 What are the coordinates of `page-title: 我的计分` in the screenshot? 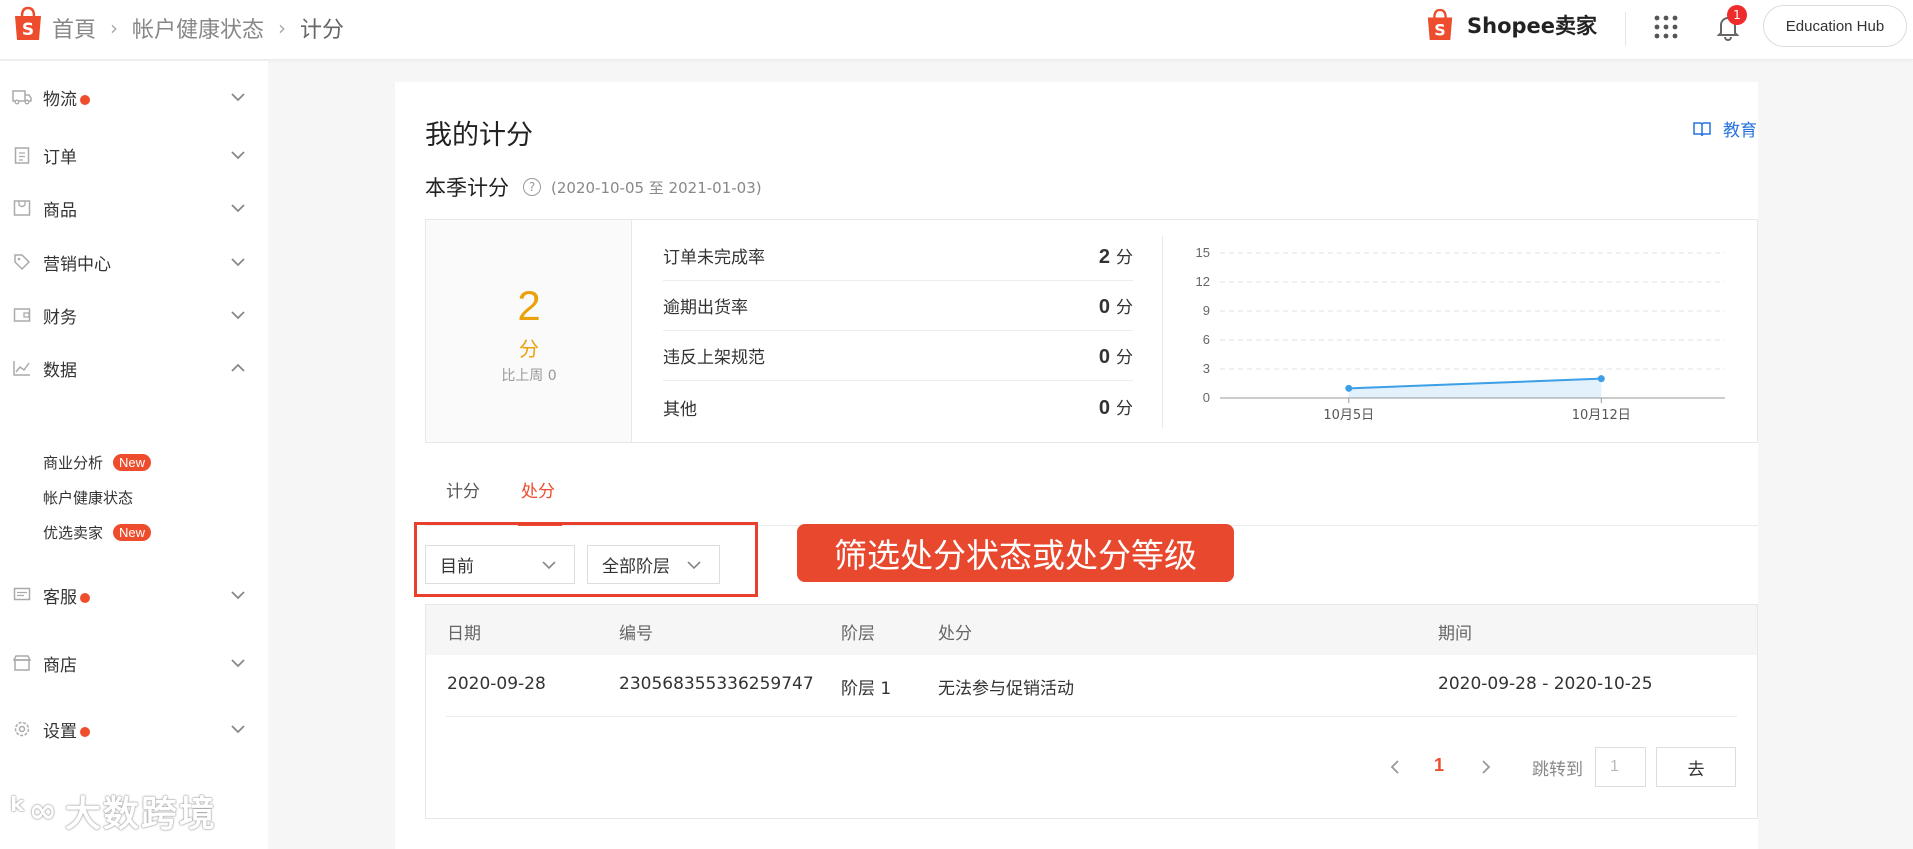 It's located at (479, 135).